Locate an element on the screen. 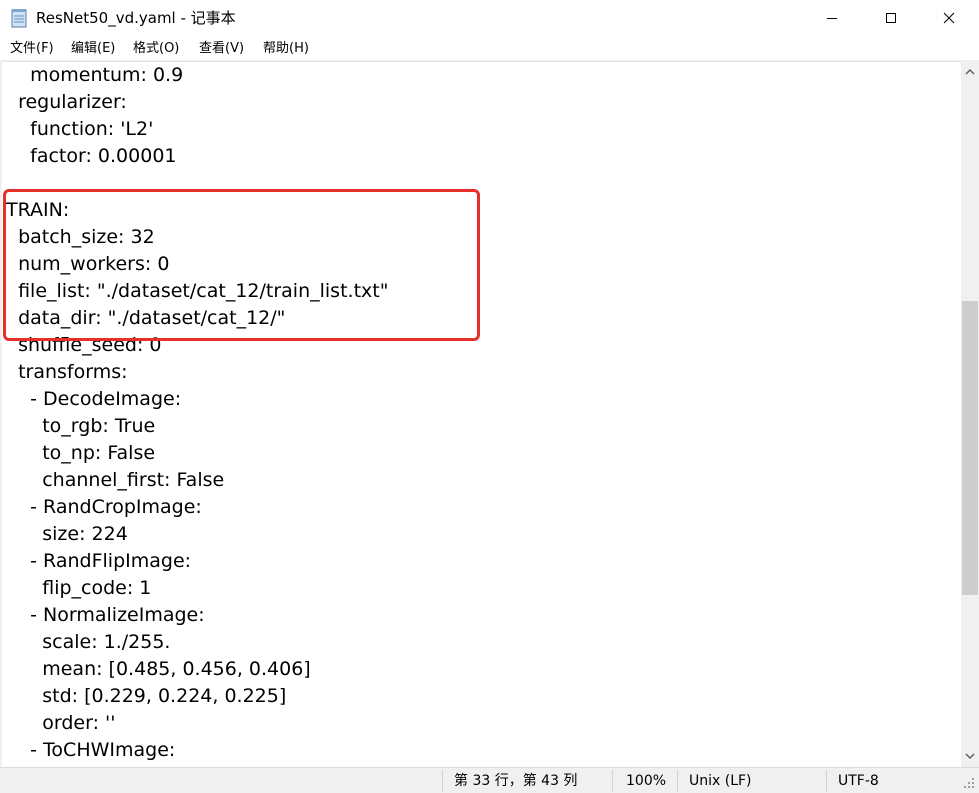 The image size is (979, 793). maximize-button is located at coordinates (891, 18).